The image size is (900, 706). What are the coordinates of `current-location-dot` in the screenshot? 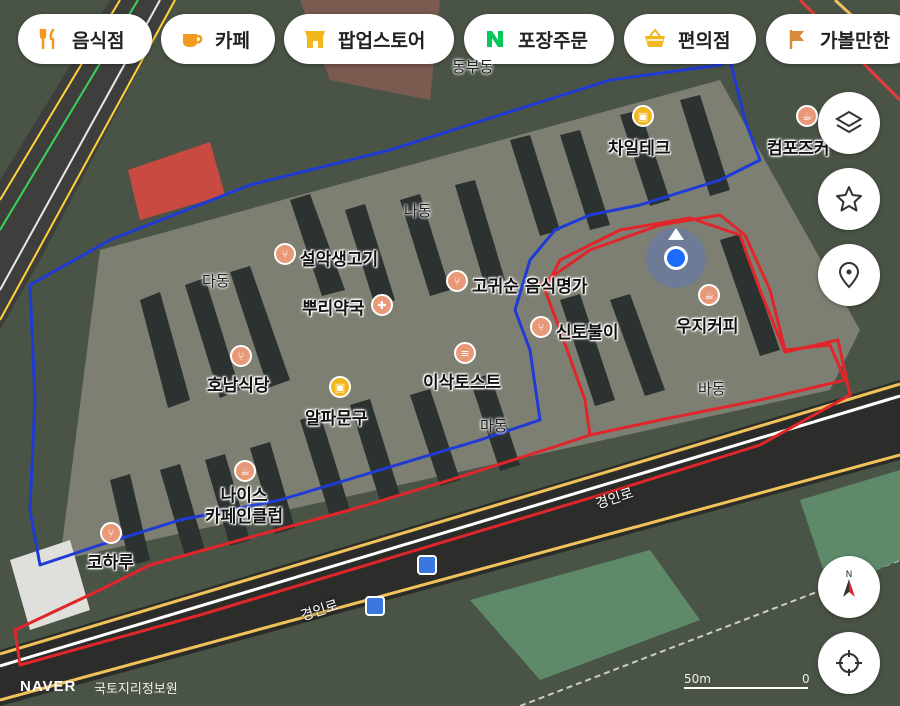 It's located at (676, 258).